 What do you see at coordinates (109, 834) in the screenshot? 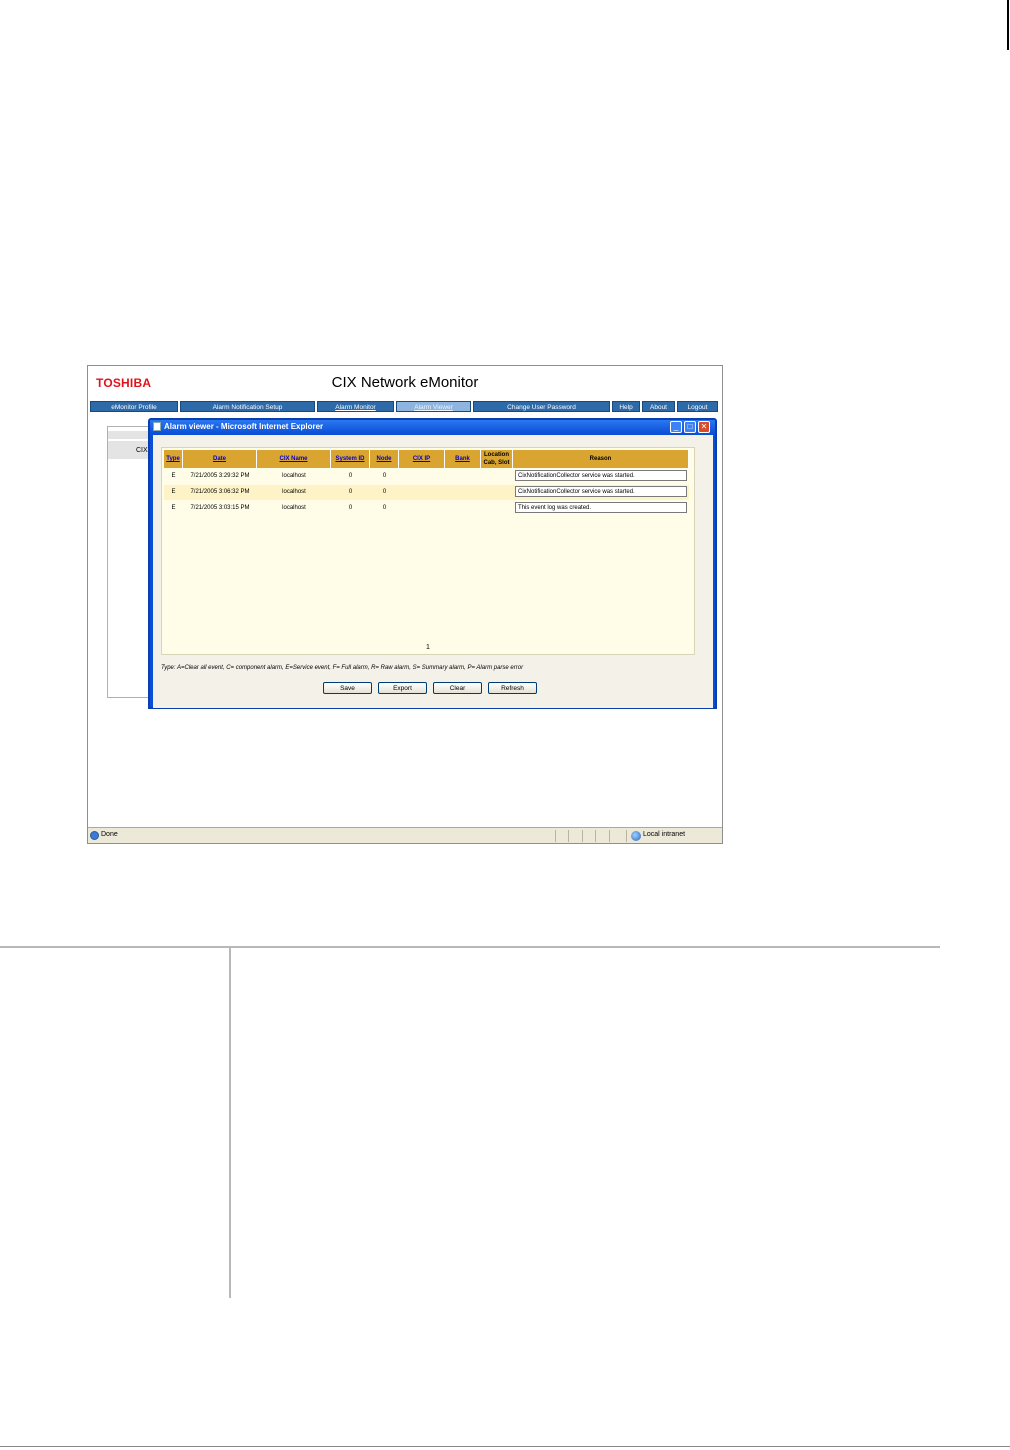
I see `status-text: Done` at bounding box center [109, 834].